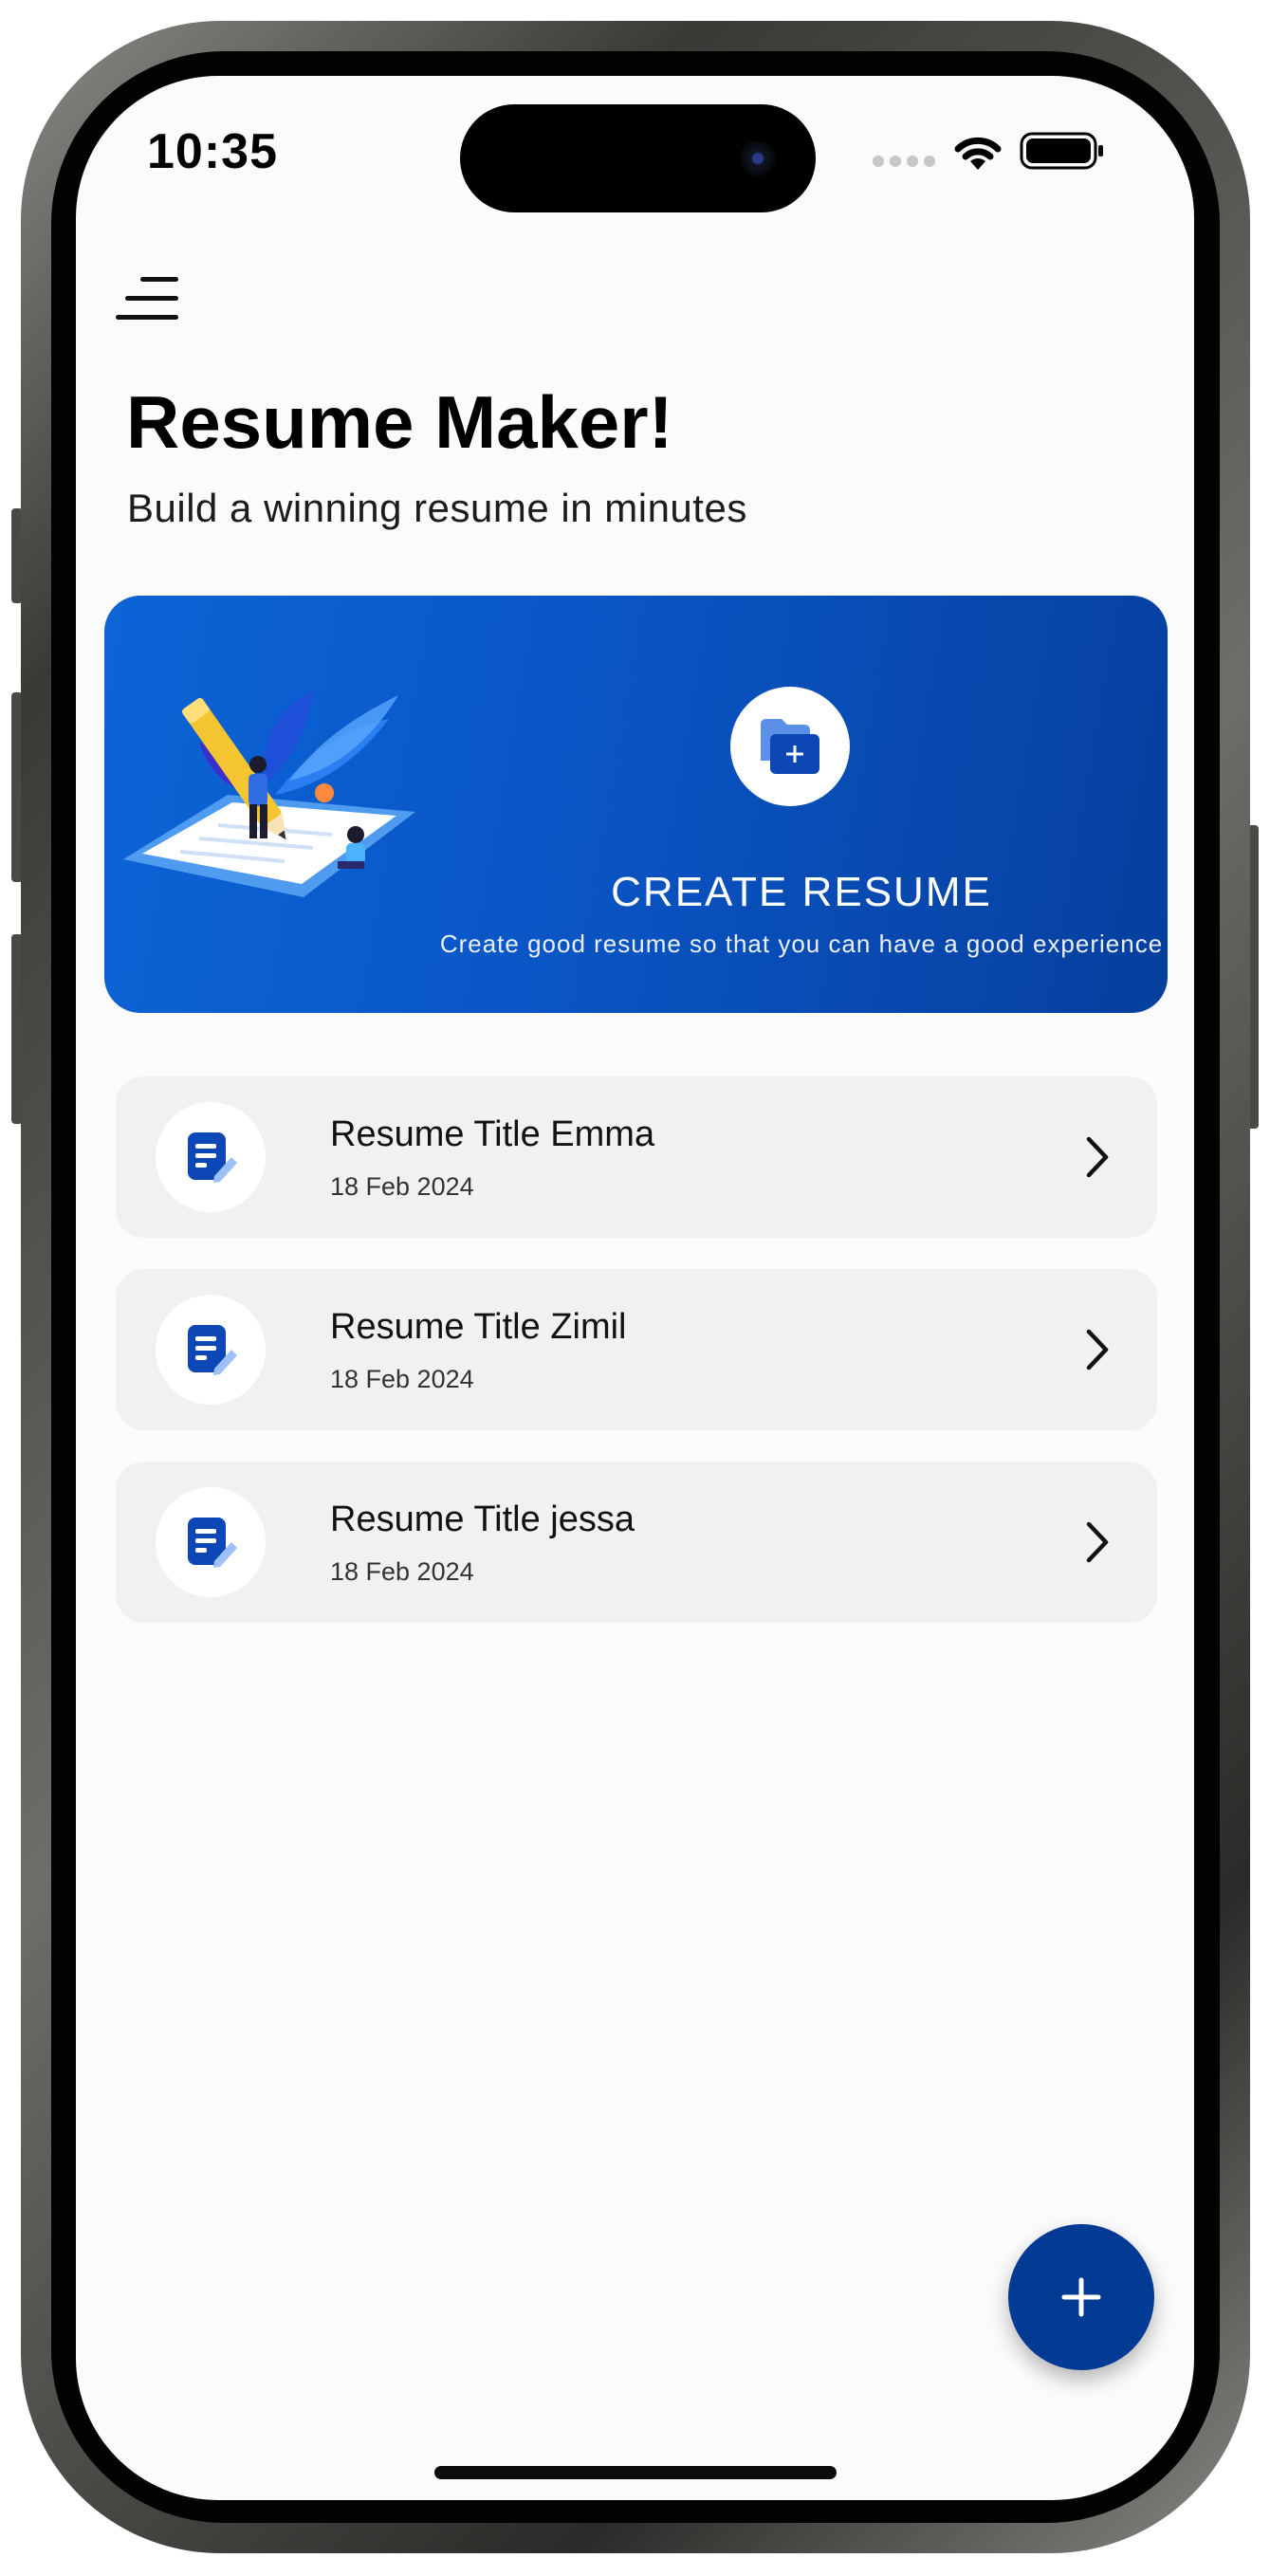  Describe the element at coordinates (904, 161) in the screenshot. I see `cellular-signal-icon` at that location.